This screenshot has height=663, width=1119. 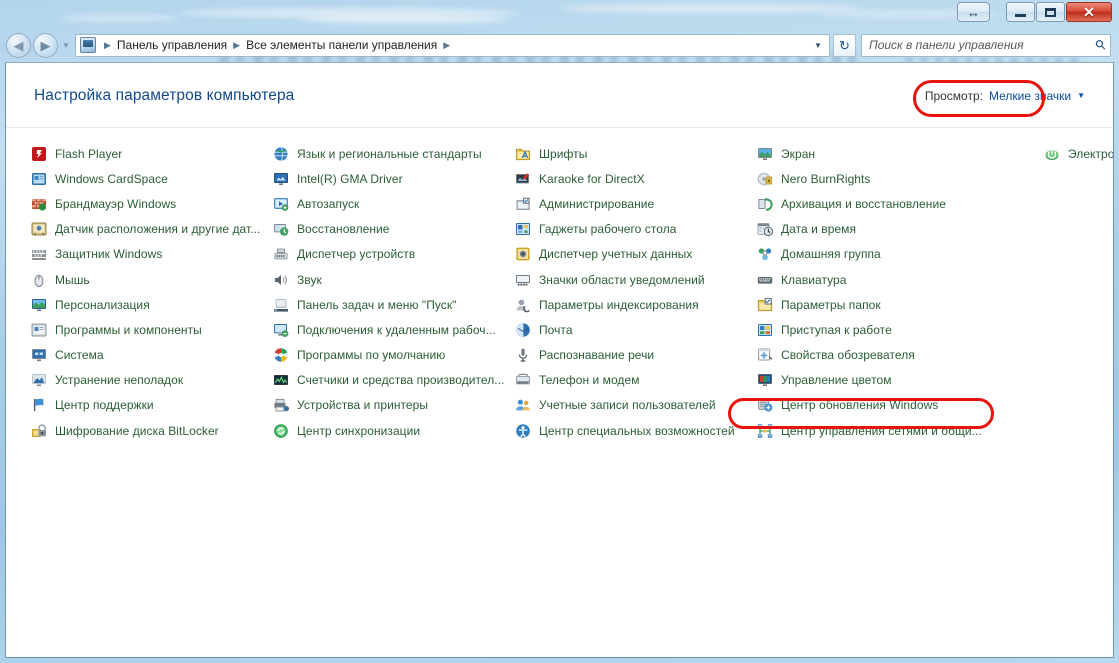 What do you see at coordinates (172, 45) in the screenshot?
I see `breadcrumb-item-control-panel: Панель управления` at bounding box center [172, 45].